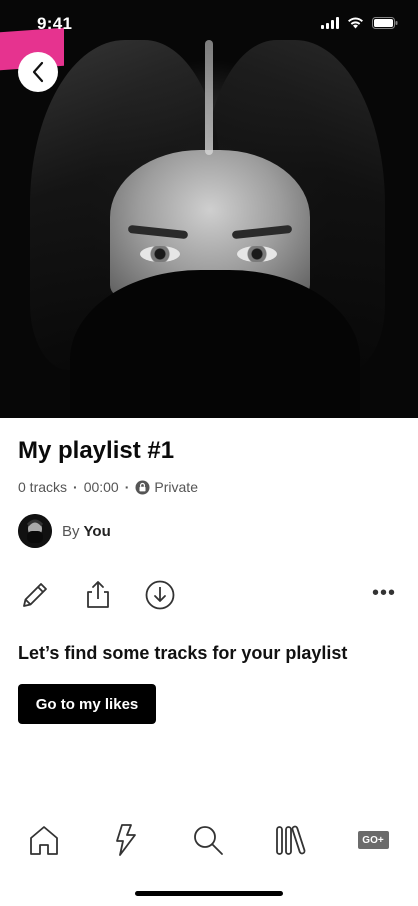  Describe the element at coordinates (35, 531) in the screenshot. I see `avatar` at that location.